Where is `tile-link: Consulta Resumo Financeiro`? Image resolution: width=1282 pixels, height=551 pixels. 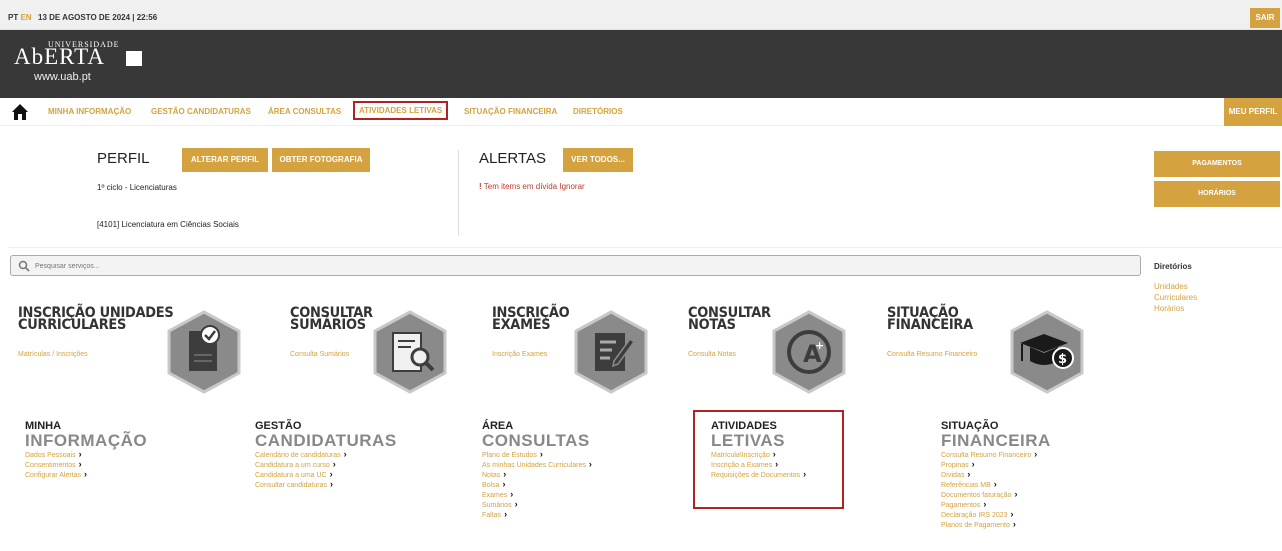 tile-link: Consulta Resumo Financeiro is located at coordinates (932, 354).